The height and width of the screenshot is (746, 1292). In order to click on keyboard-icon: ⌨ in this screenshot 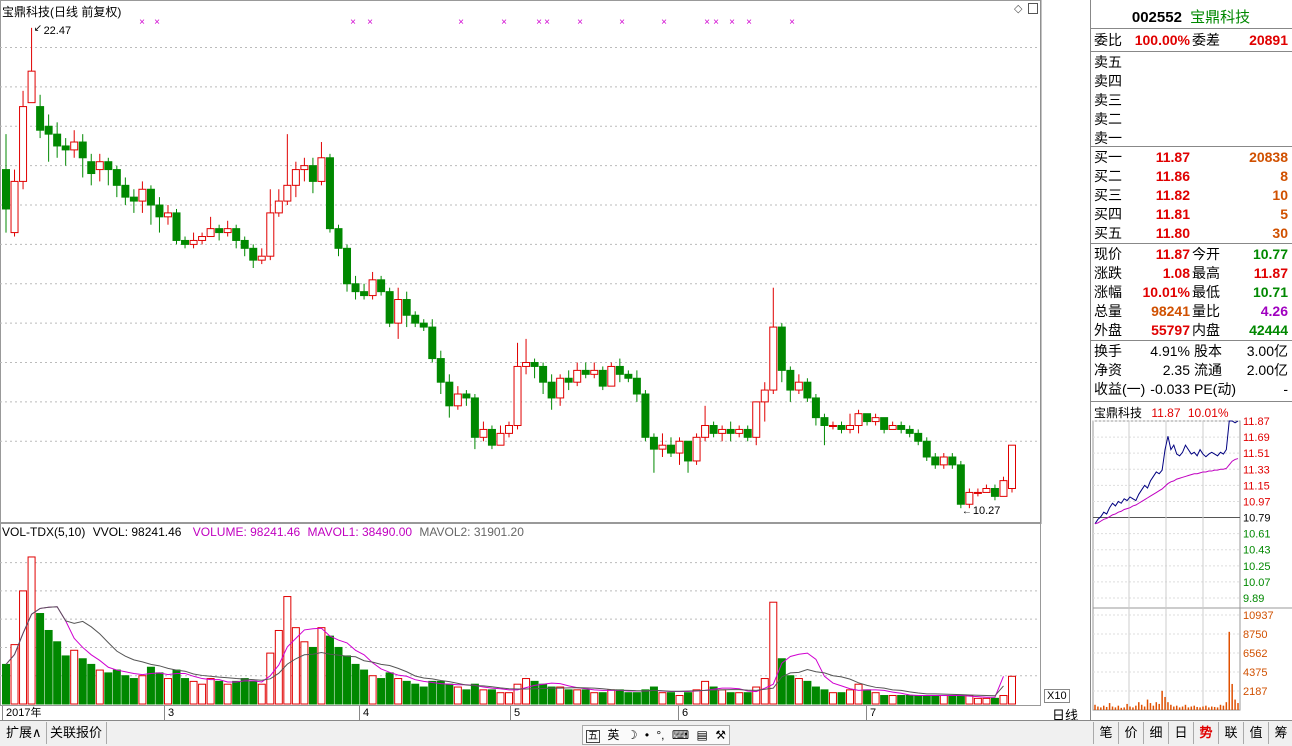, I will do `click(680, 735)`.